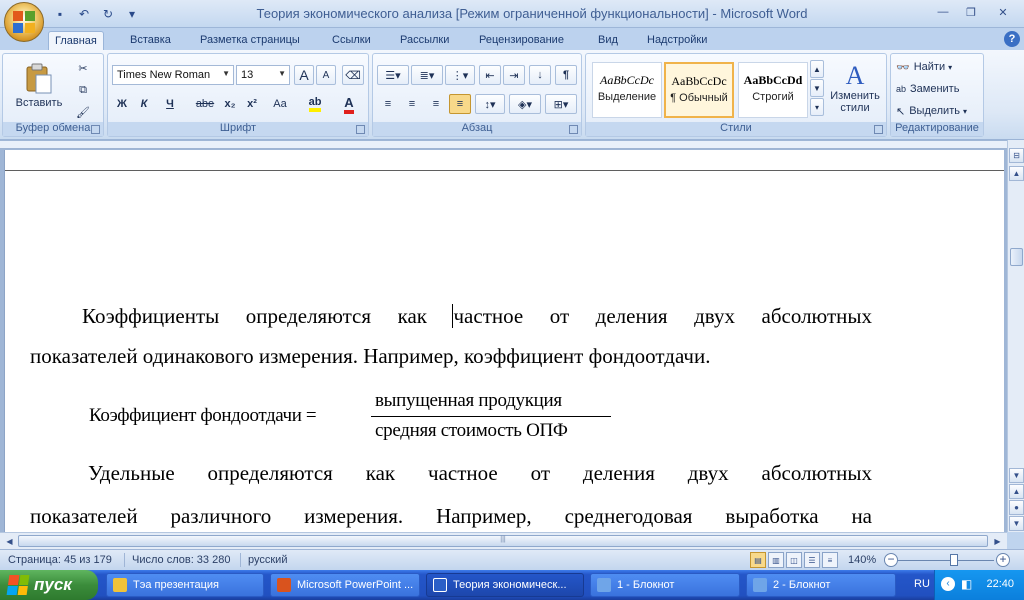 The height and width of the screenshot is (600, 1024). What do you see at coordinates (280, 104) in the screenshot?
I see `change-case-button: Aa` at bounding box center [280, 104].